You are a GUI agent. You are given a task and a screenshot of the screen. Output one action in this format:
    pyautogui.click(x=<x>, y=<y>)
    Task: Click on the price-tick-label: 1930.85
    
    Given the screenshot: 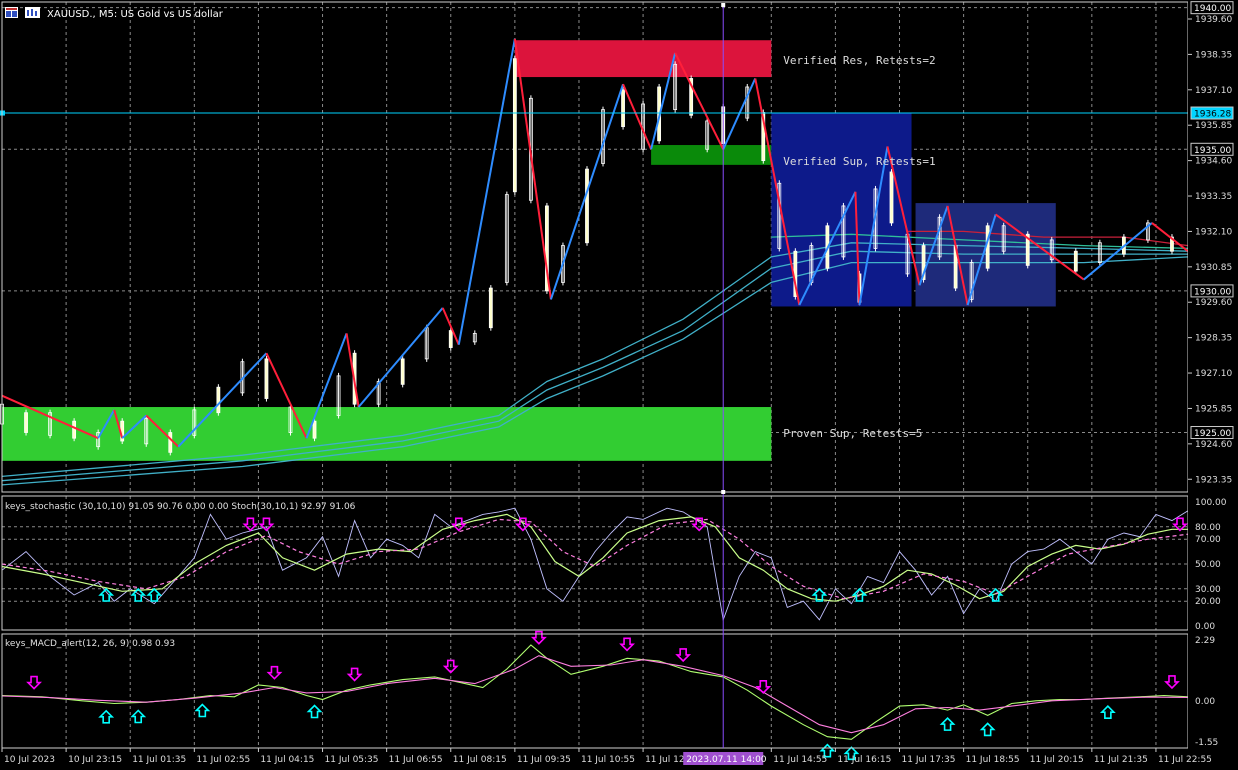 What is the action you would take?
    pyautogui.click(x=1213, y=268)
    